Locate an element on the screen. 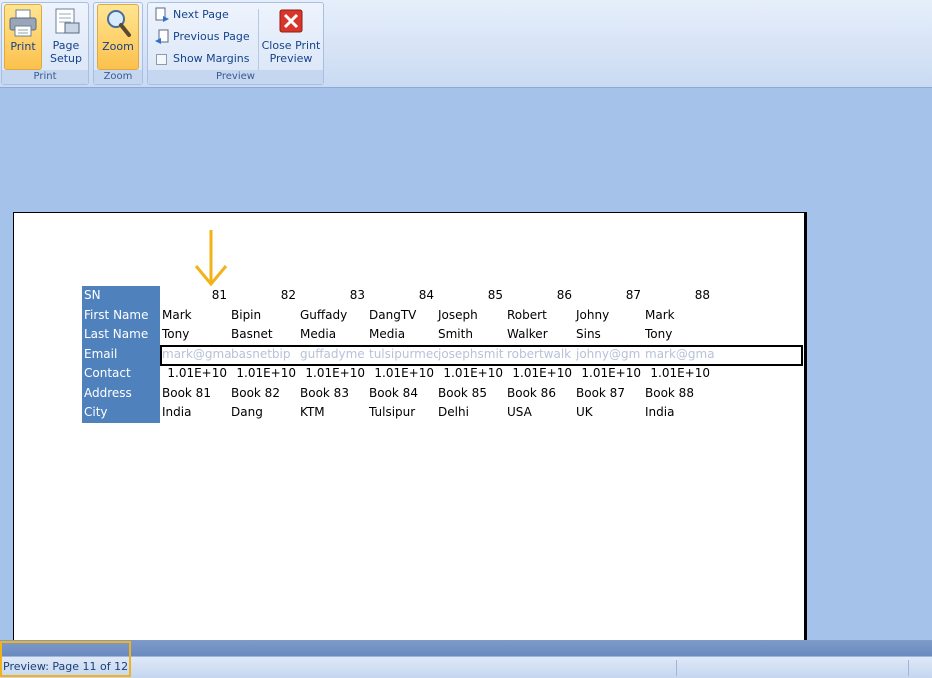 The image size is (932, 678). magnifier-icon is located at coordinates (118, 23).